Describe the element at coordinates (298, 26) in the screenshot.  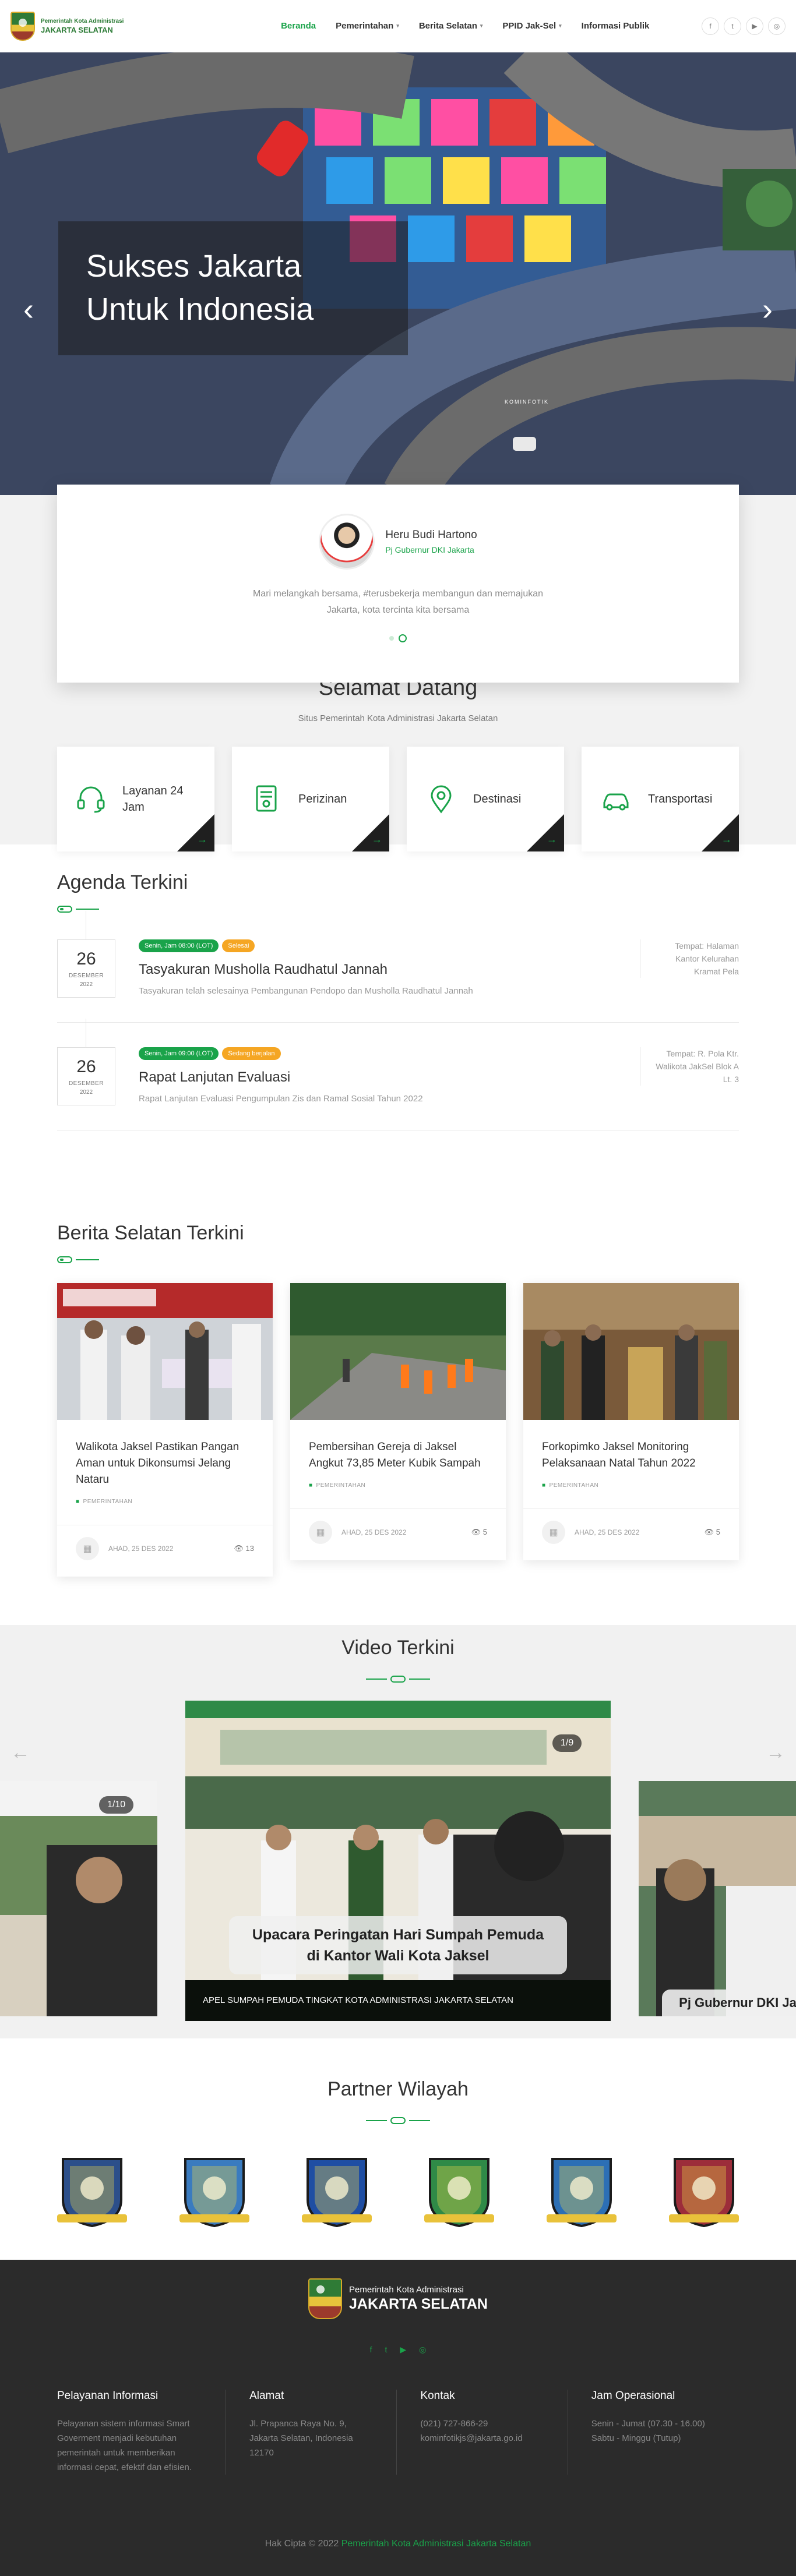
I see `nav-beranda: Beranda` at that location.